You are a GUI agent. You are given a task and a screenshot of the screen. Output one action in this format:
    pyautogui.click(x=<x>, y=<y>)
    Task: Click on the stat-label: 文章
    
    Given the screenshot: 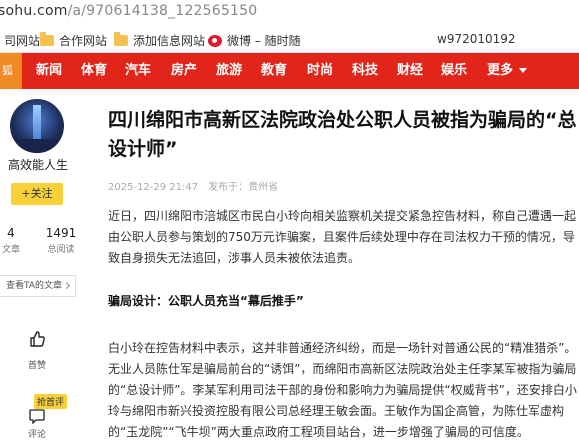 What is the action you would take?
    pyautogui.click(x=10, y=250)
    